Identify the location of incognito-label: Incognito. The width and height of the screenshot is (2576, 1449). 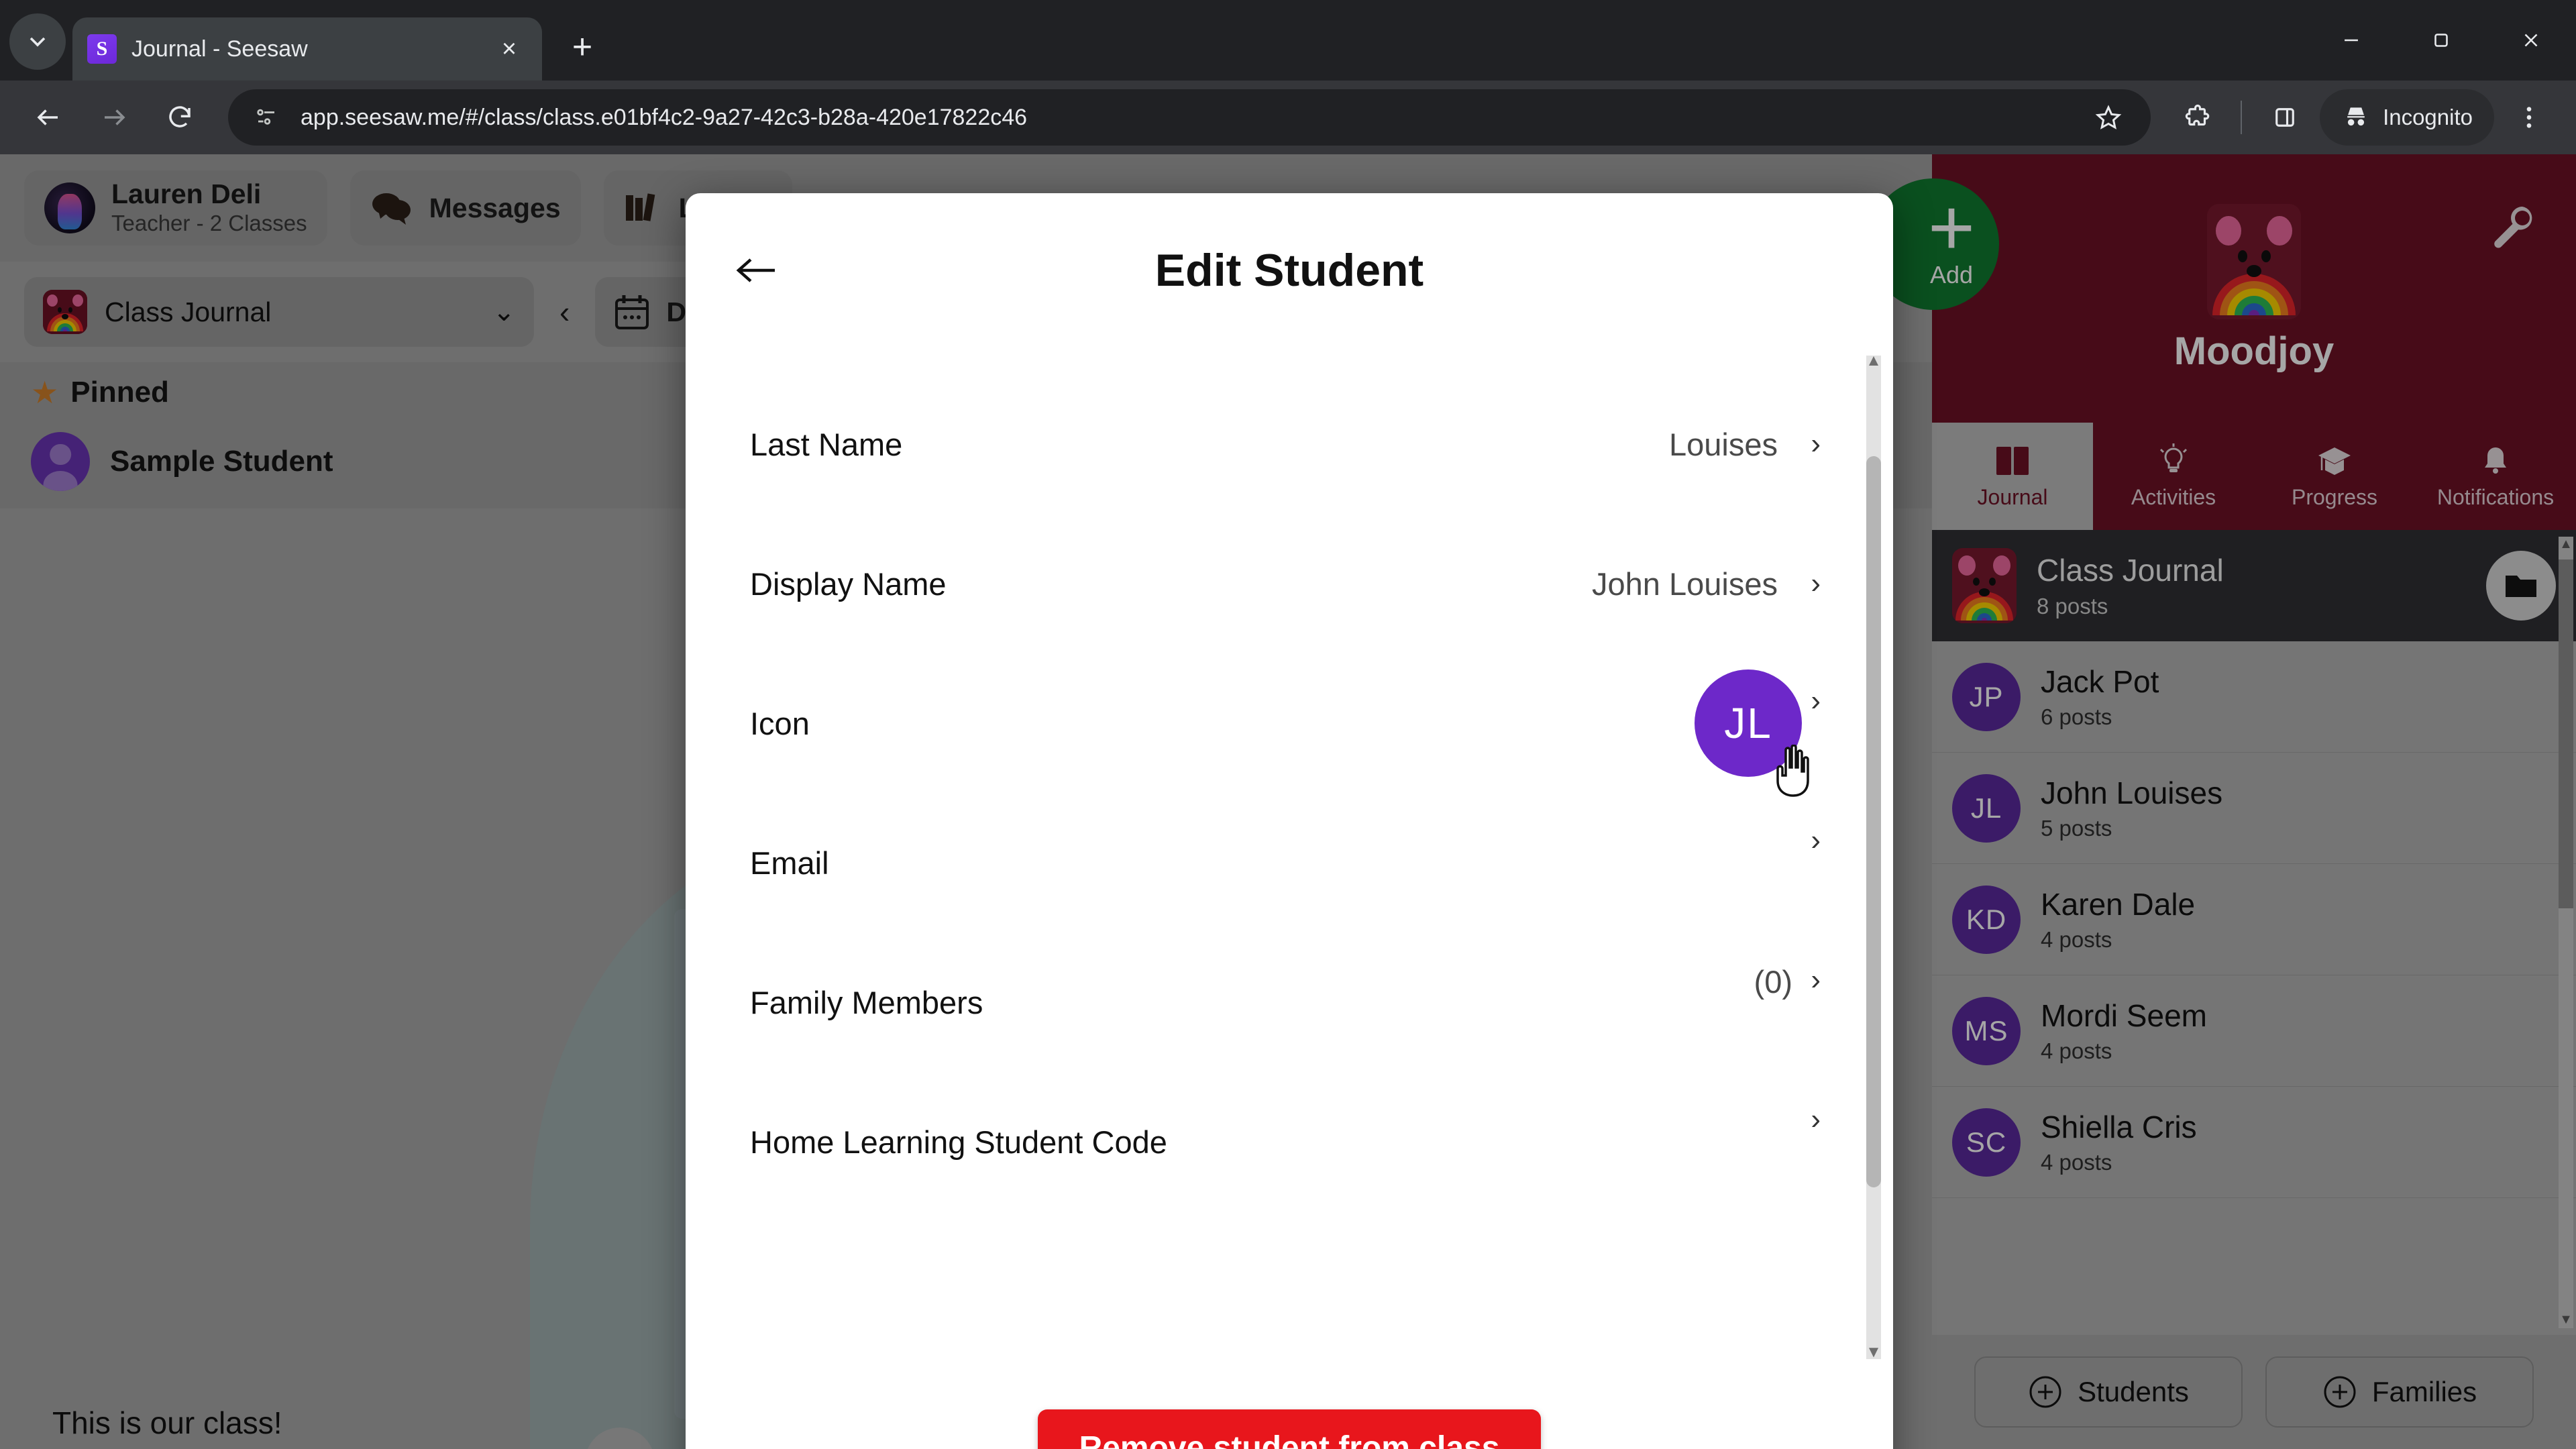
(2428, 117).